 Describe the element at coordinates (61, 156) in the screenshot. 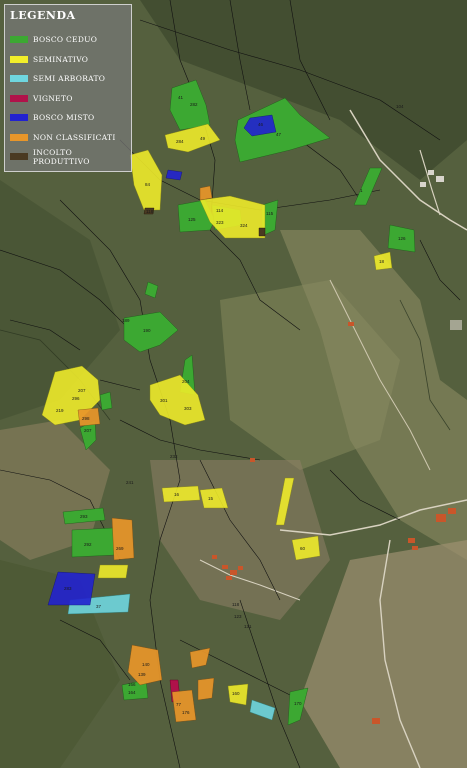

I see `legend-label: INCOLTO PRODUTTIVO` at that location.